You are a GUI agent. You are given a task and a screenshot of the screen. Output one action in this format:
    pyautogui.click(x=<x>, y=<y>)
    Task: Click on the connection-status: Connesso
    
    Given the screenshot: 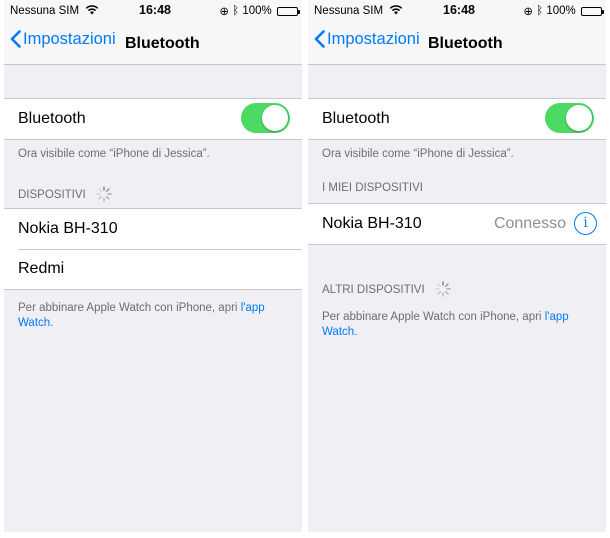 What is the action you would take?
    pyautogui.click(x=529, y=223)
    